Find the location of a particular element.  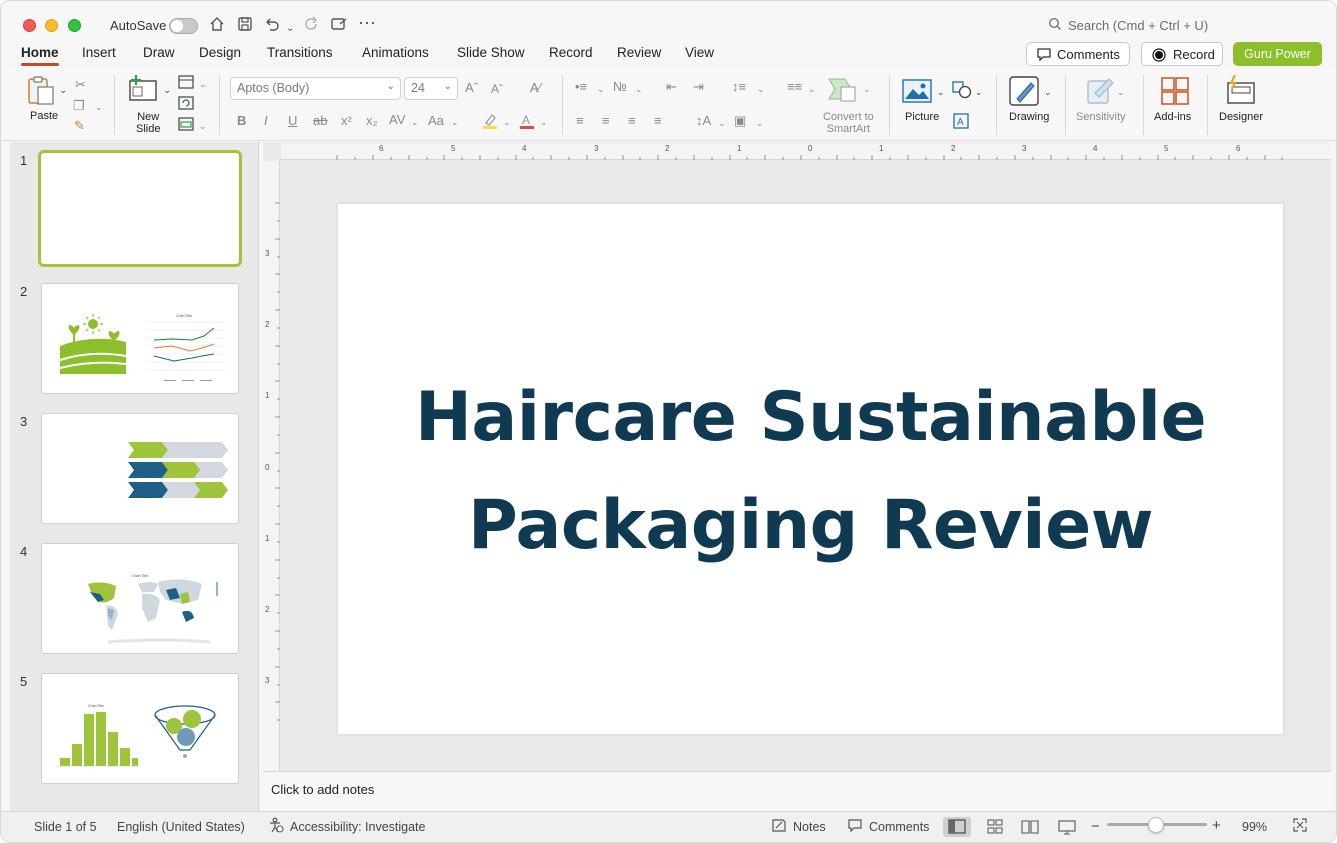

bullets-icon: •≡ is located at coordinates (581, 87).